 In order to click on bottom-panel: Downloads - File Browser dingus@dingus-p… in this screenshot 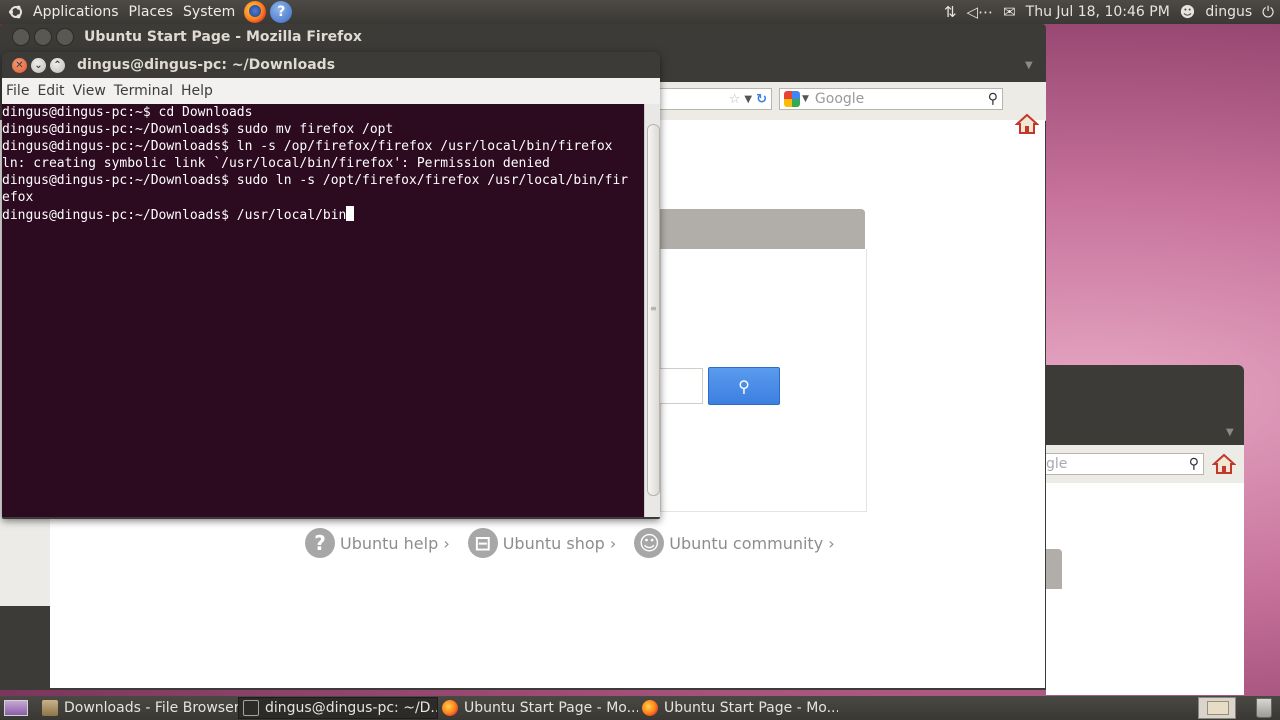, I will do `click(640, 708)`.